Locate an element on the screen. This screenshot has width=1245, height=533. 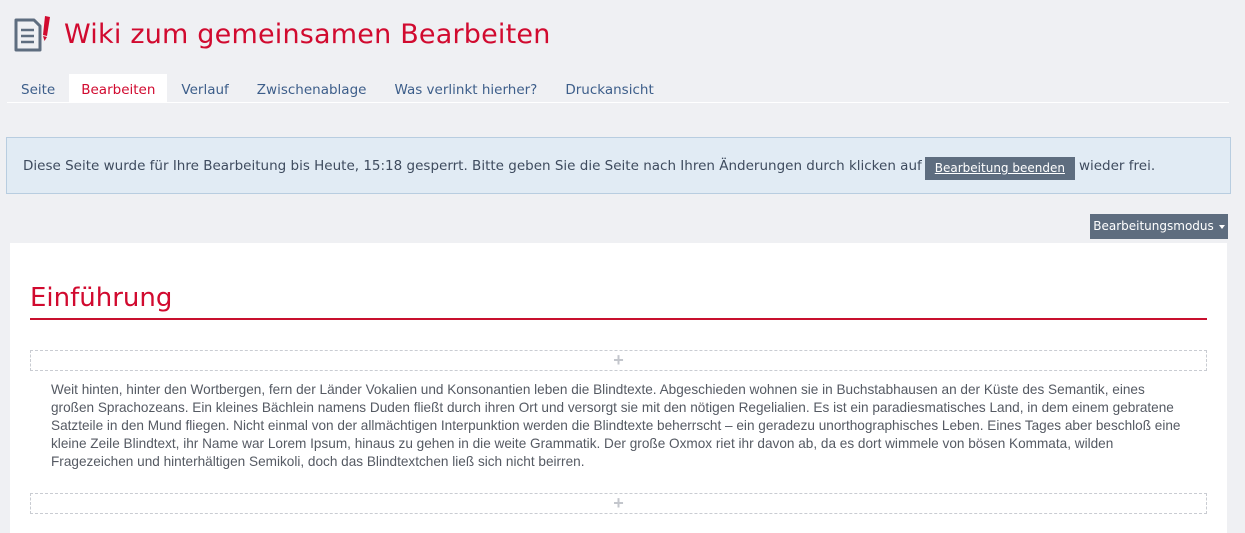
add-block-top-button: + is located at coordinates (618, 360).